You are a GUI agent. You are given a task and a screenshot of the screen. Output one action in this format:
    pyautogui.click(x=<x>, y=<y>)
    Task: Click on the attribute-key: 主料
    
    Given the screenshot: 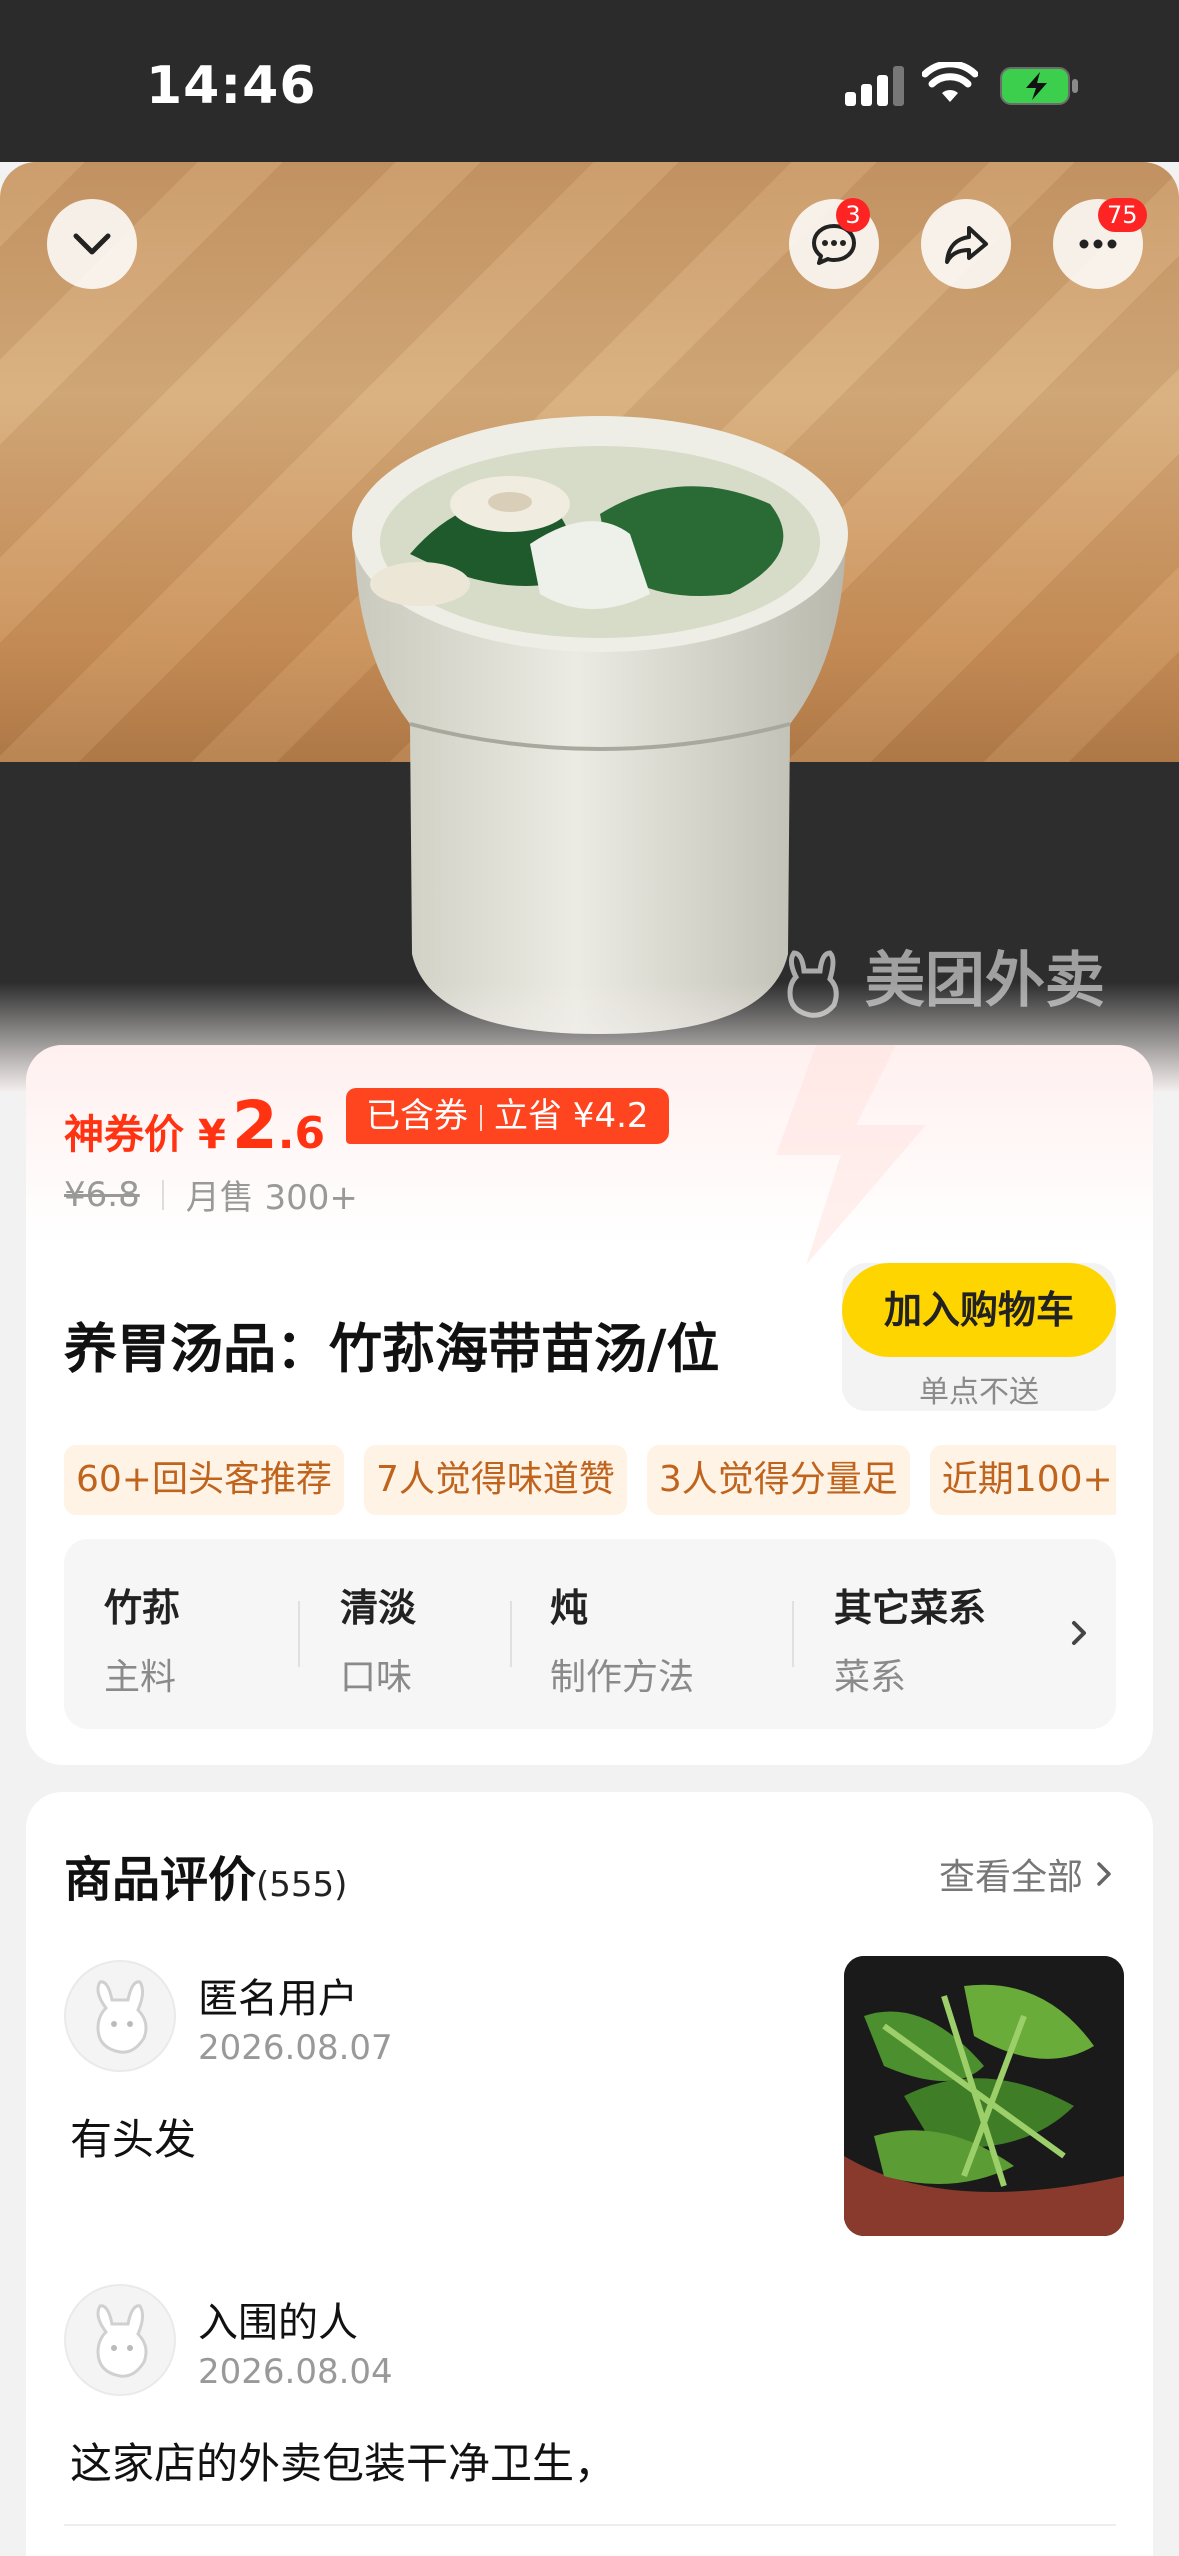 What is the action you would take?
    pyautogui.click(x=140, y=1677)
    